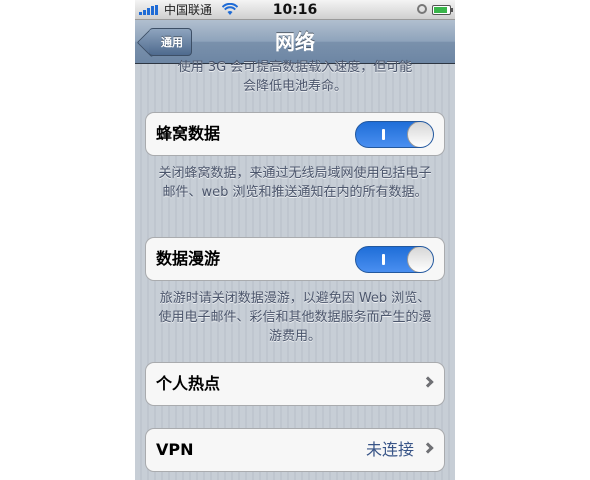 This screenshot has width=590, height=480. What do you see at coordinates (394, 259) in the screenshot?
I see `data-roaming-toggle` at bounding box center [394, 259].